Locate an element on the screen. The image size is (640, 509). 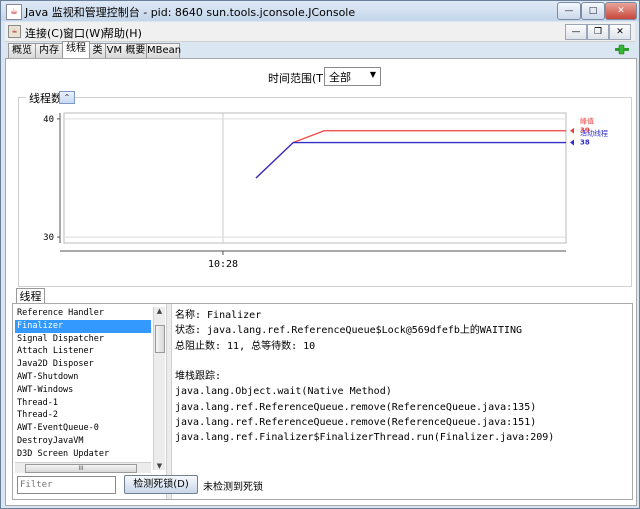
maximize-button: □ is located at coordinates (593, 11).